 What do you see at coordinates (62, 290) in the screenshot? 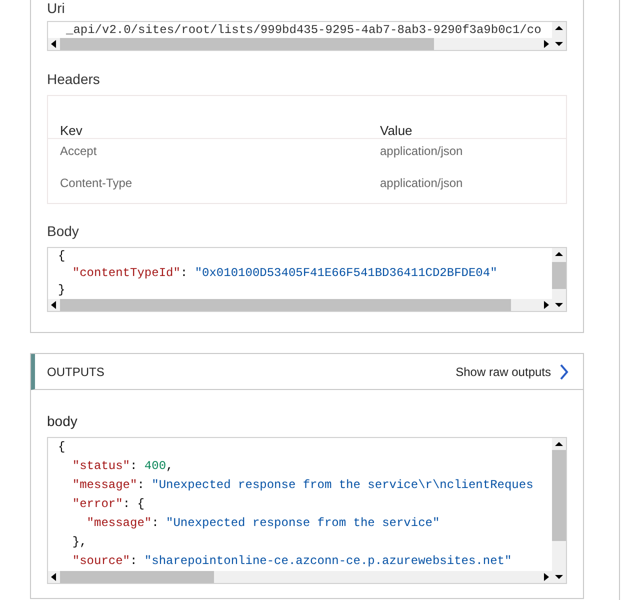
I see `code-line: }` at bounding box center [62, 290].